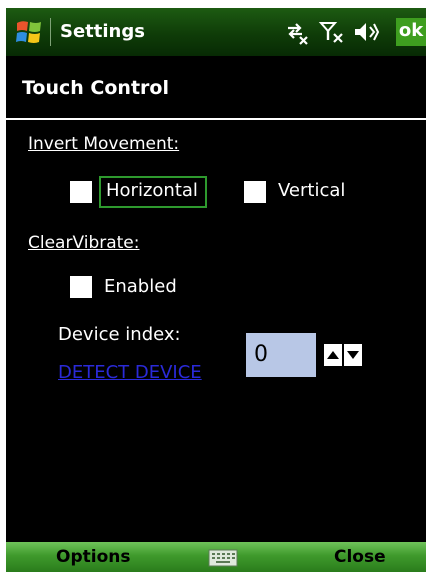  What do you see at coordinates (281, 355) in the screenshot?
I see `device-index-input: 0` at bounding box center [281, 355].